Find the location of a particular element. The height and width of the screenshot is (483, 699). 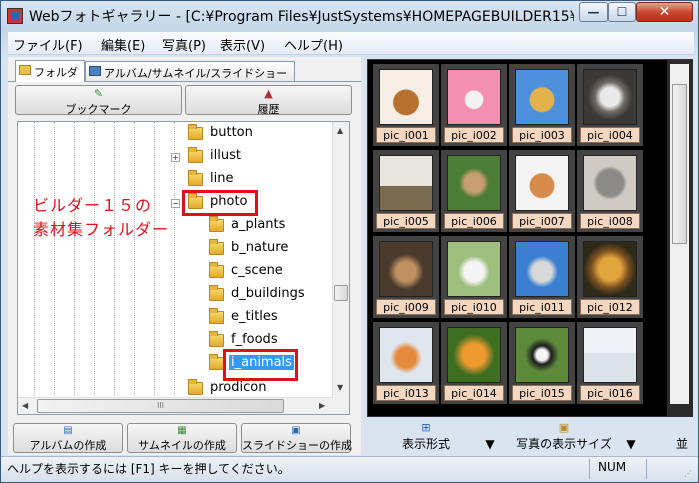

bookmark-button: ✎ ブックマーク is located at coordinates (98, 100).